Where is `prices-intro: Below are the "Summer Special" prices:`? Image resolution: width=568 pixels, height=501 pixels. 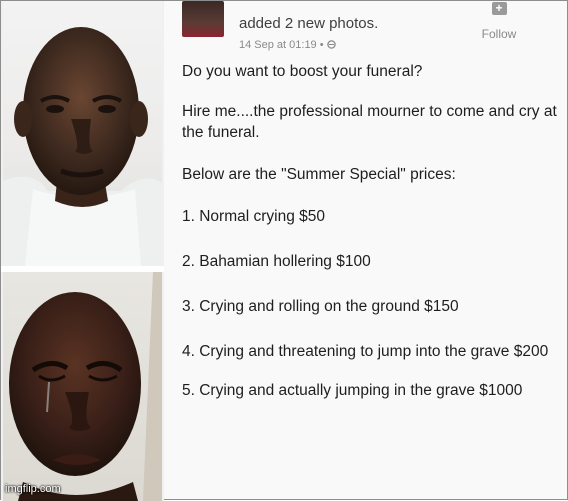 prices-intro: Below are the "Summer Special" prices: is located at coordinates (319, 174).